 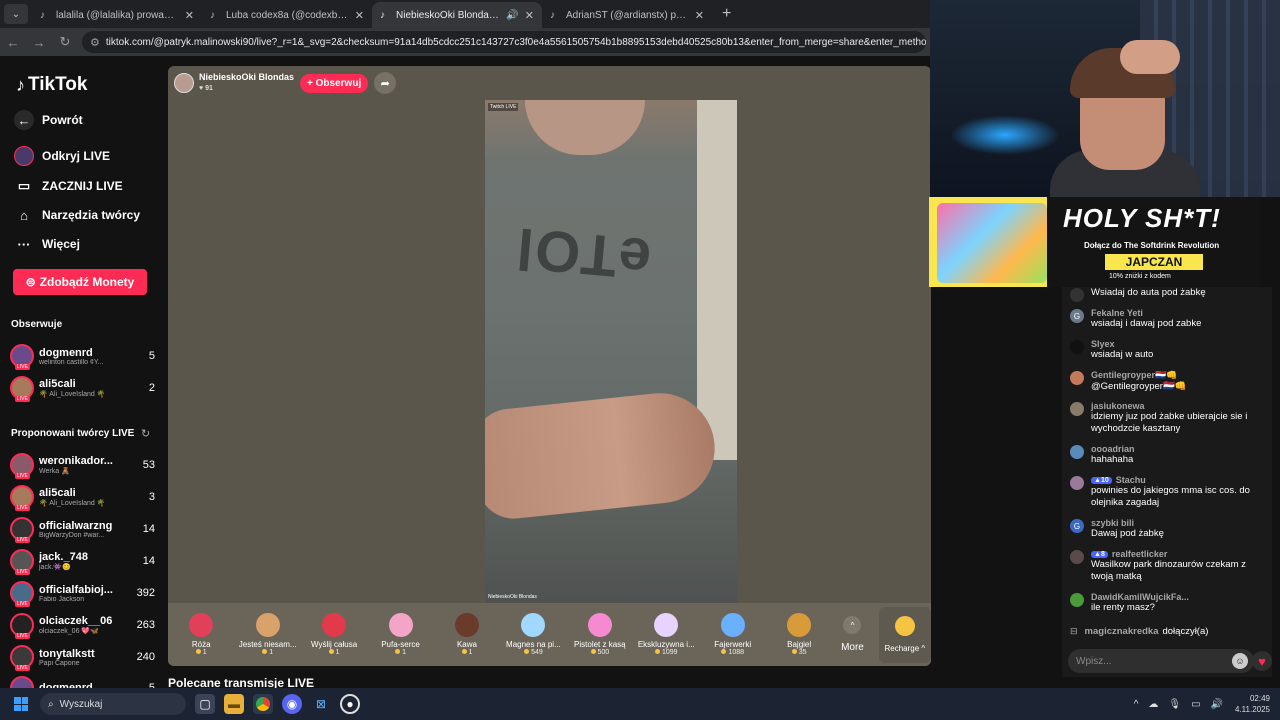 What do you see at coordinates (321, 704) in the screenshot?
I see `editor-icon: ⊠` at bounding box center [321, 704].